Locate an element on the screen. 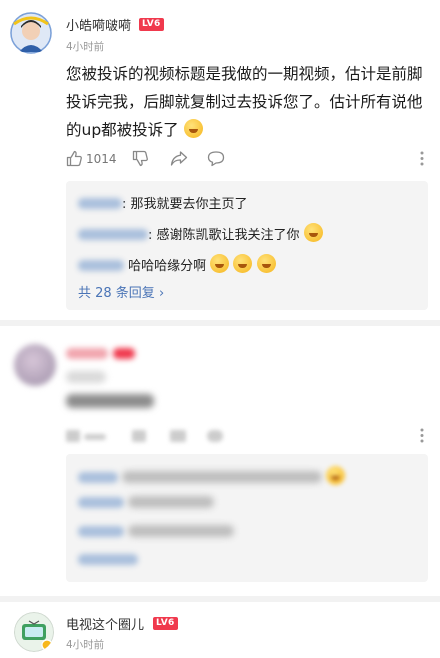  share-icon is located at coordinates (179, 158).